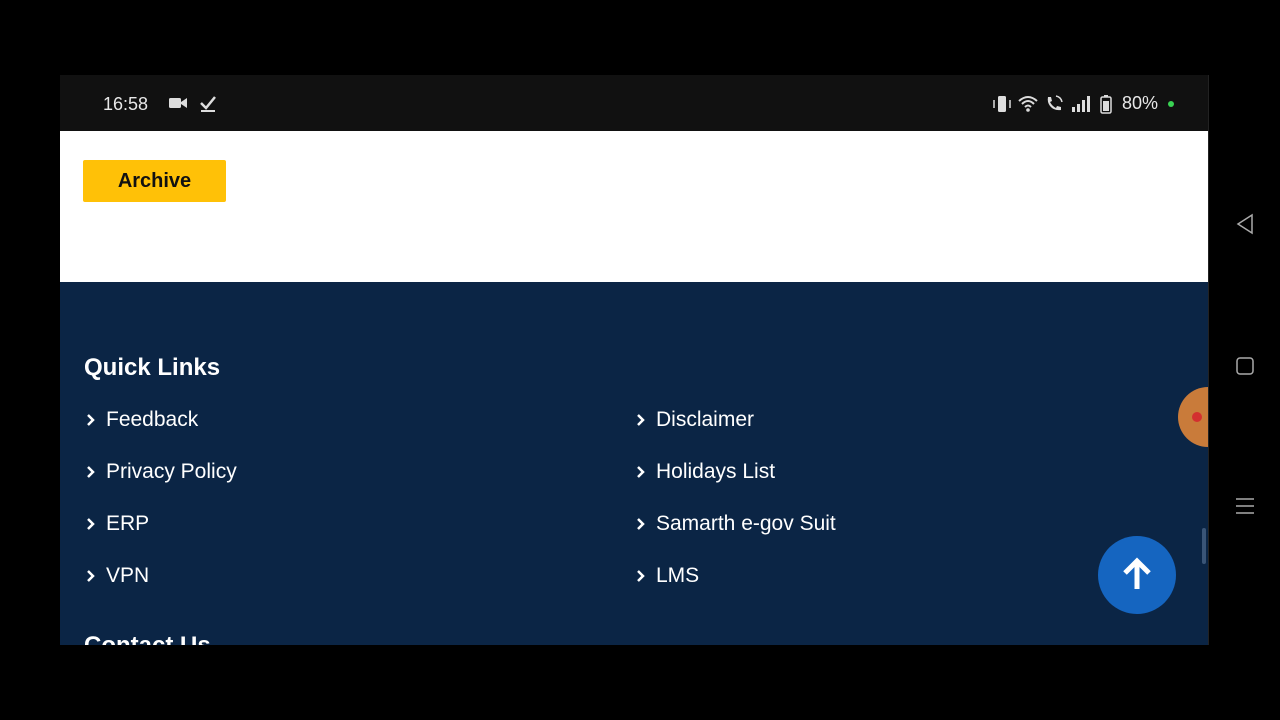  Describe the element at coordinates (1080, 103) in the screenshot. I see `signal-icon` at that location.